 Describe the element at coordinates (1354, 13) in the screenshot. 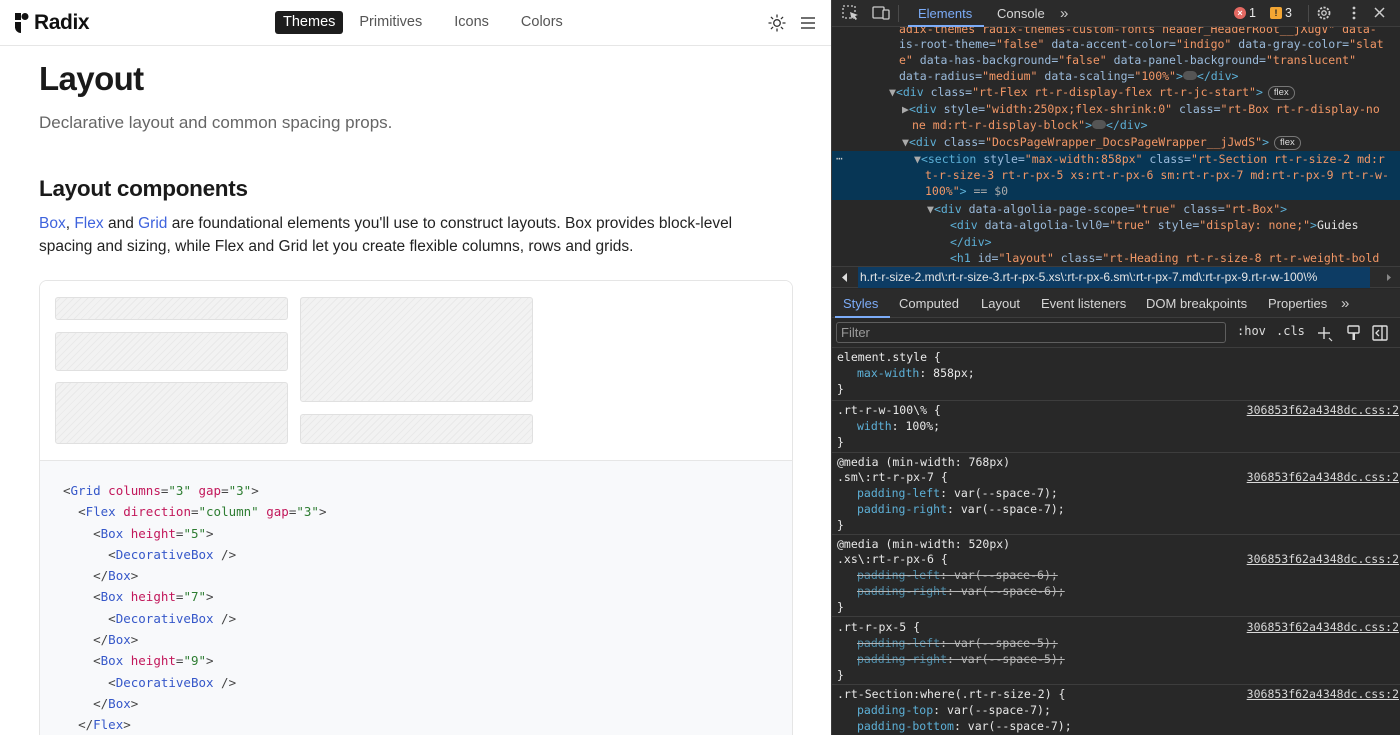

I see `more-options-icon` at that location.